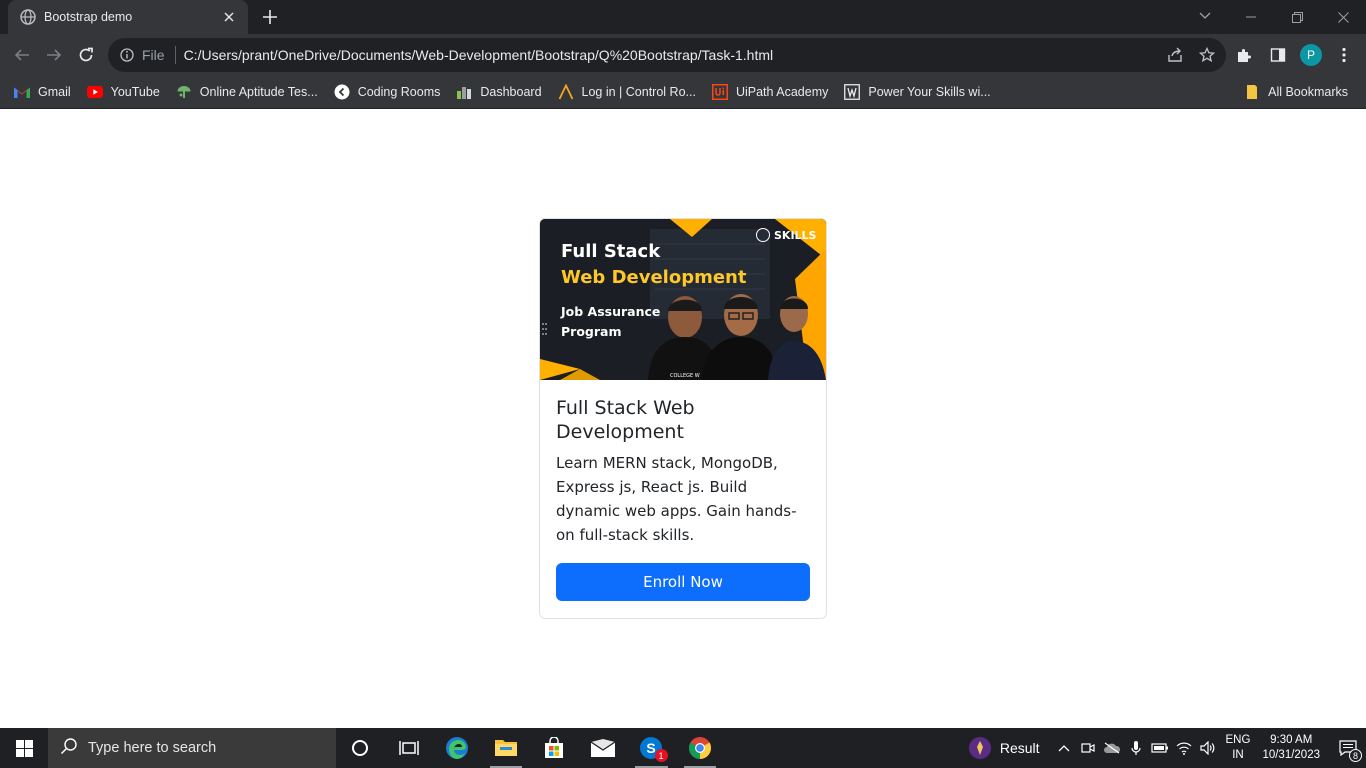  Describe the element at coordinates (1207, 55) in the screenshot. I see `bookmark-star-icon` at that location.